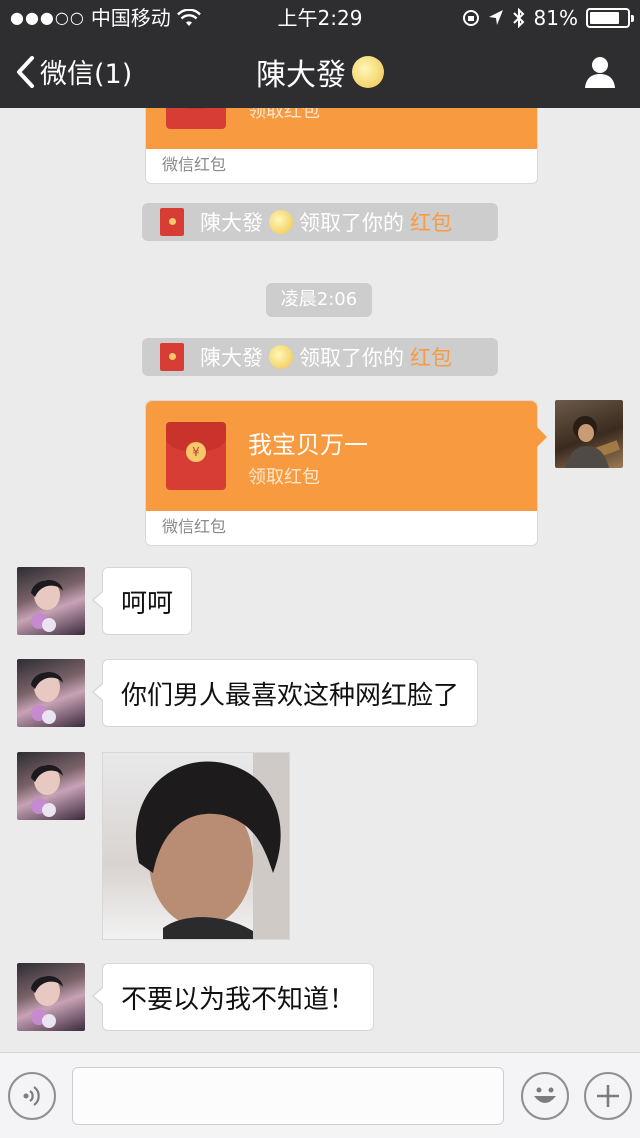 This screenshot has width=640, height=1138. Describe the element at coordinates (301, 75) in the screenshot. I see `contact-name: 陳大發` at that location.